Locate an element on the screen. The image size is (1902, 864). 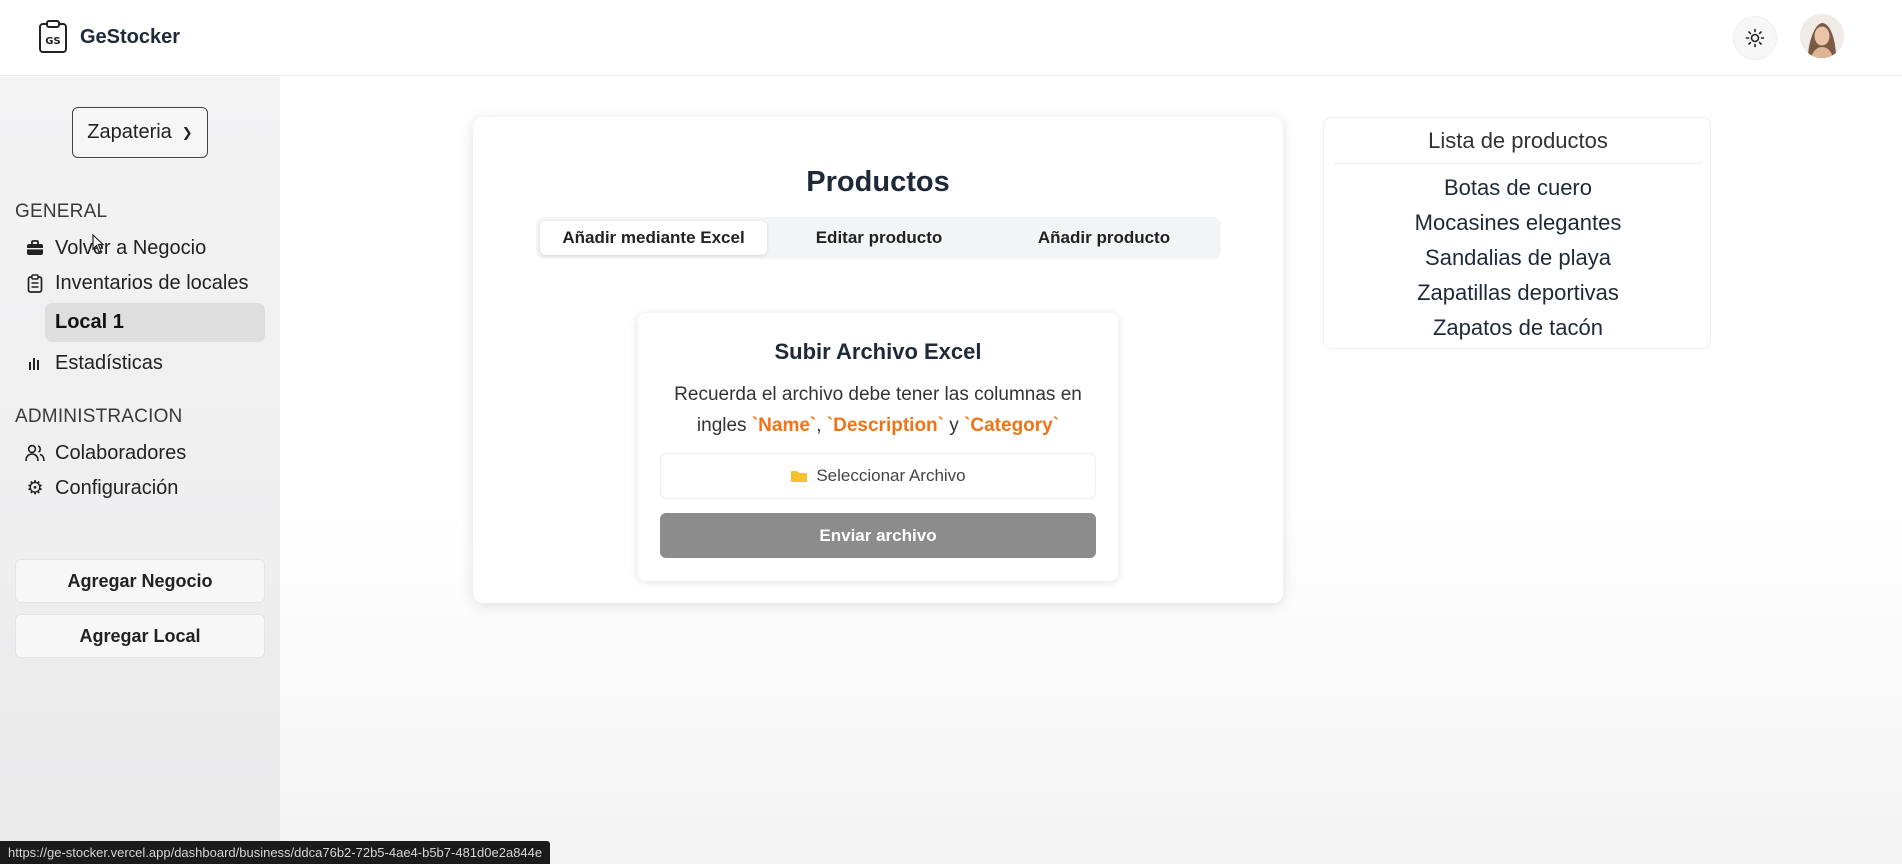
sidebar-item-label: Colaboradores is located at coordinates (121, 452).